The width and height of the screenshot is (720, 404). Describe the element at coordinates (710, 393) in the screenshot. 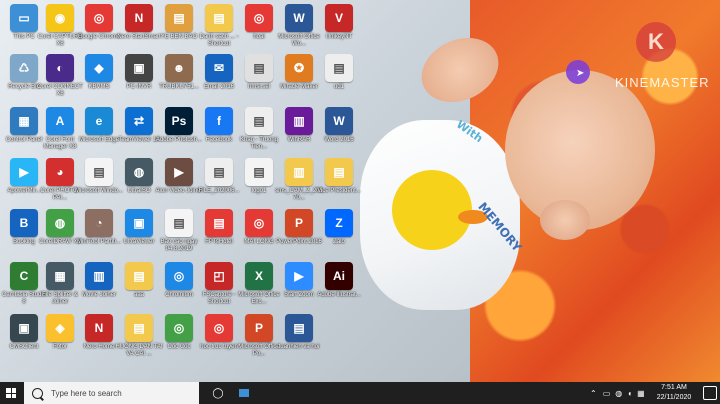

I see `notification-icon` at that location.